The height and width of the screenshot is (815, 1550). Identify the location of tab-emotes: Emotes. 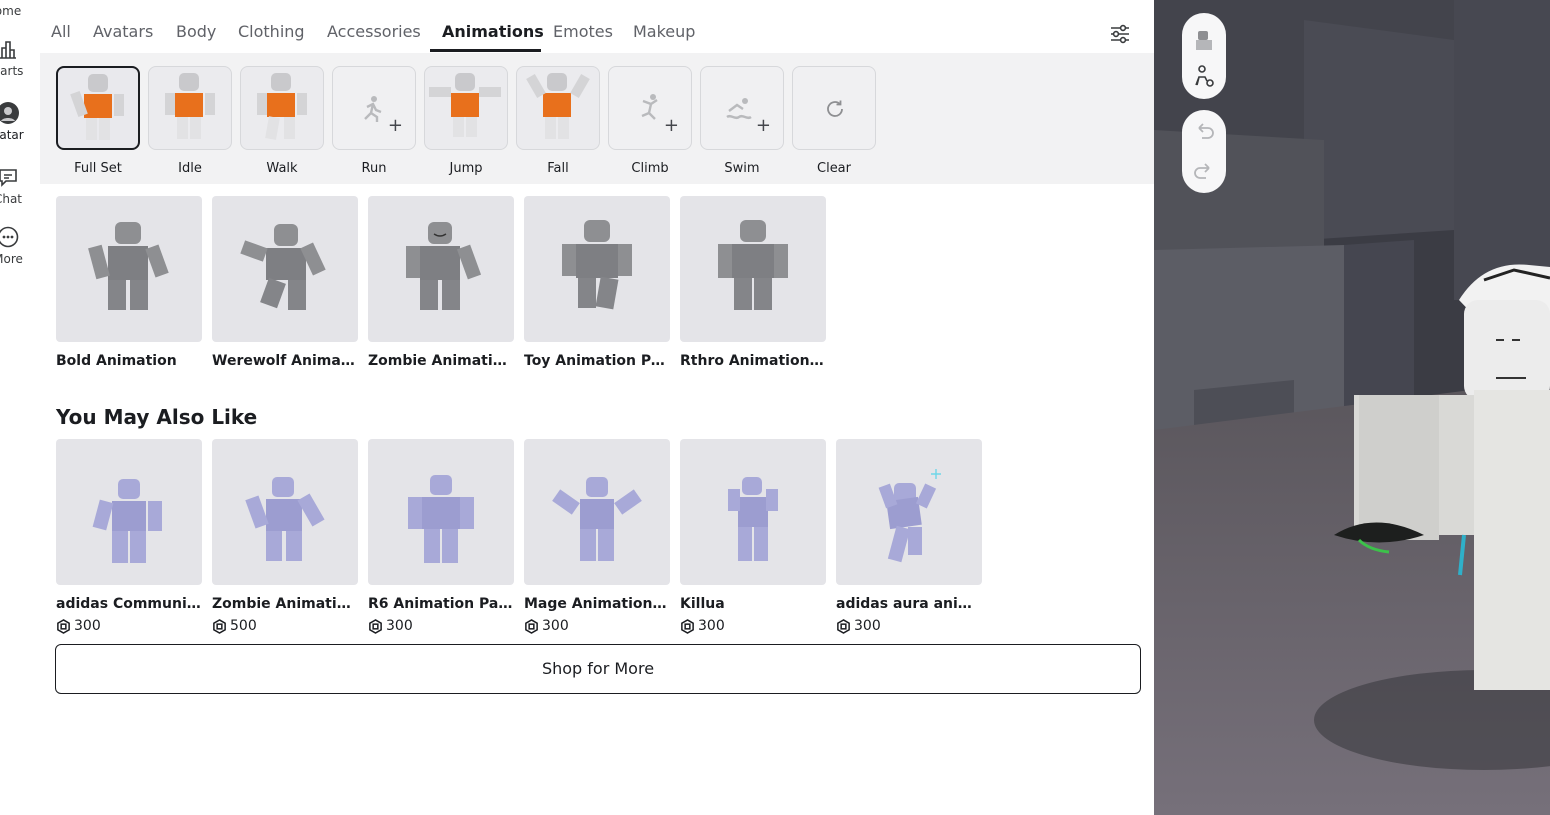
(583, 31).